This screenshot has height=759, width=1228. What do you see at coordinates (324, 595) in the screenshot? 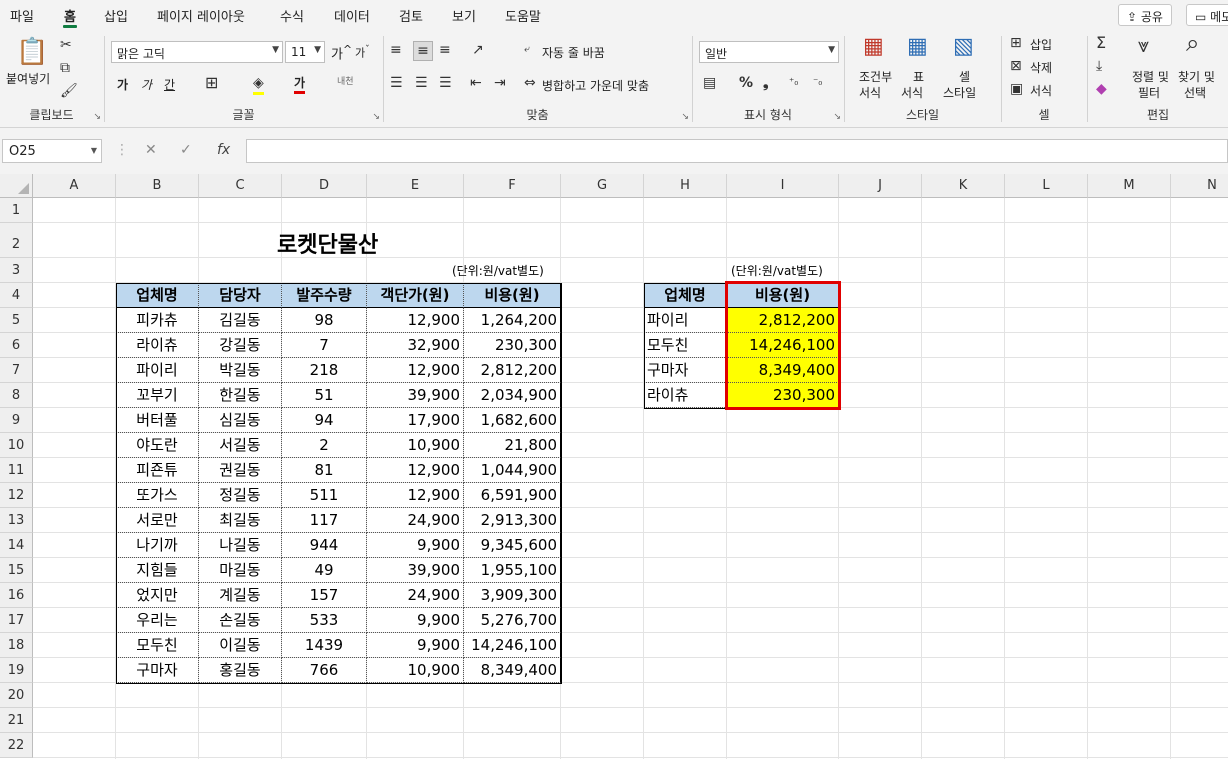
I see `table-cell: 157` at bounding box center [324, 595].